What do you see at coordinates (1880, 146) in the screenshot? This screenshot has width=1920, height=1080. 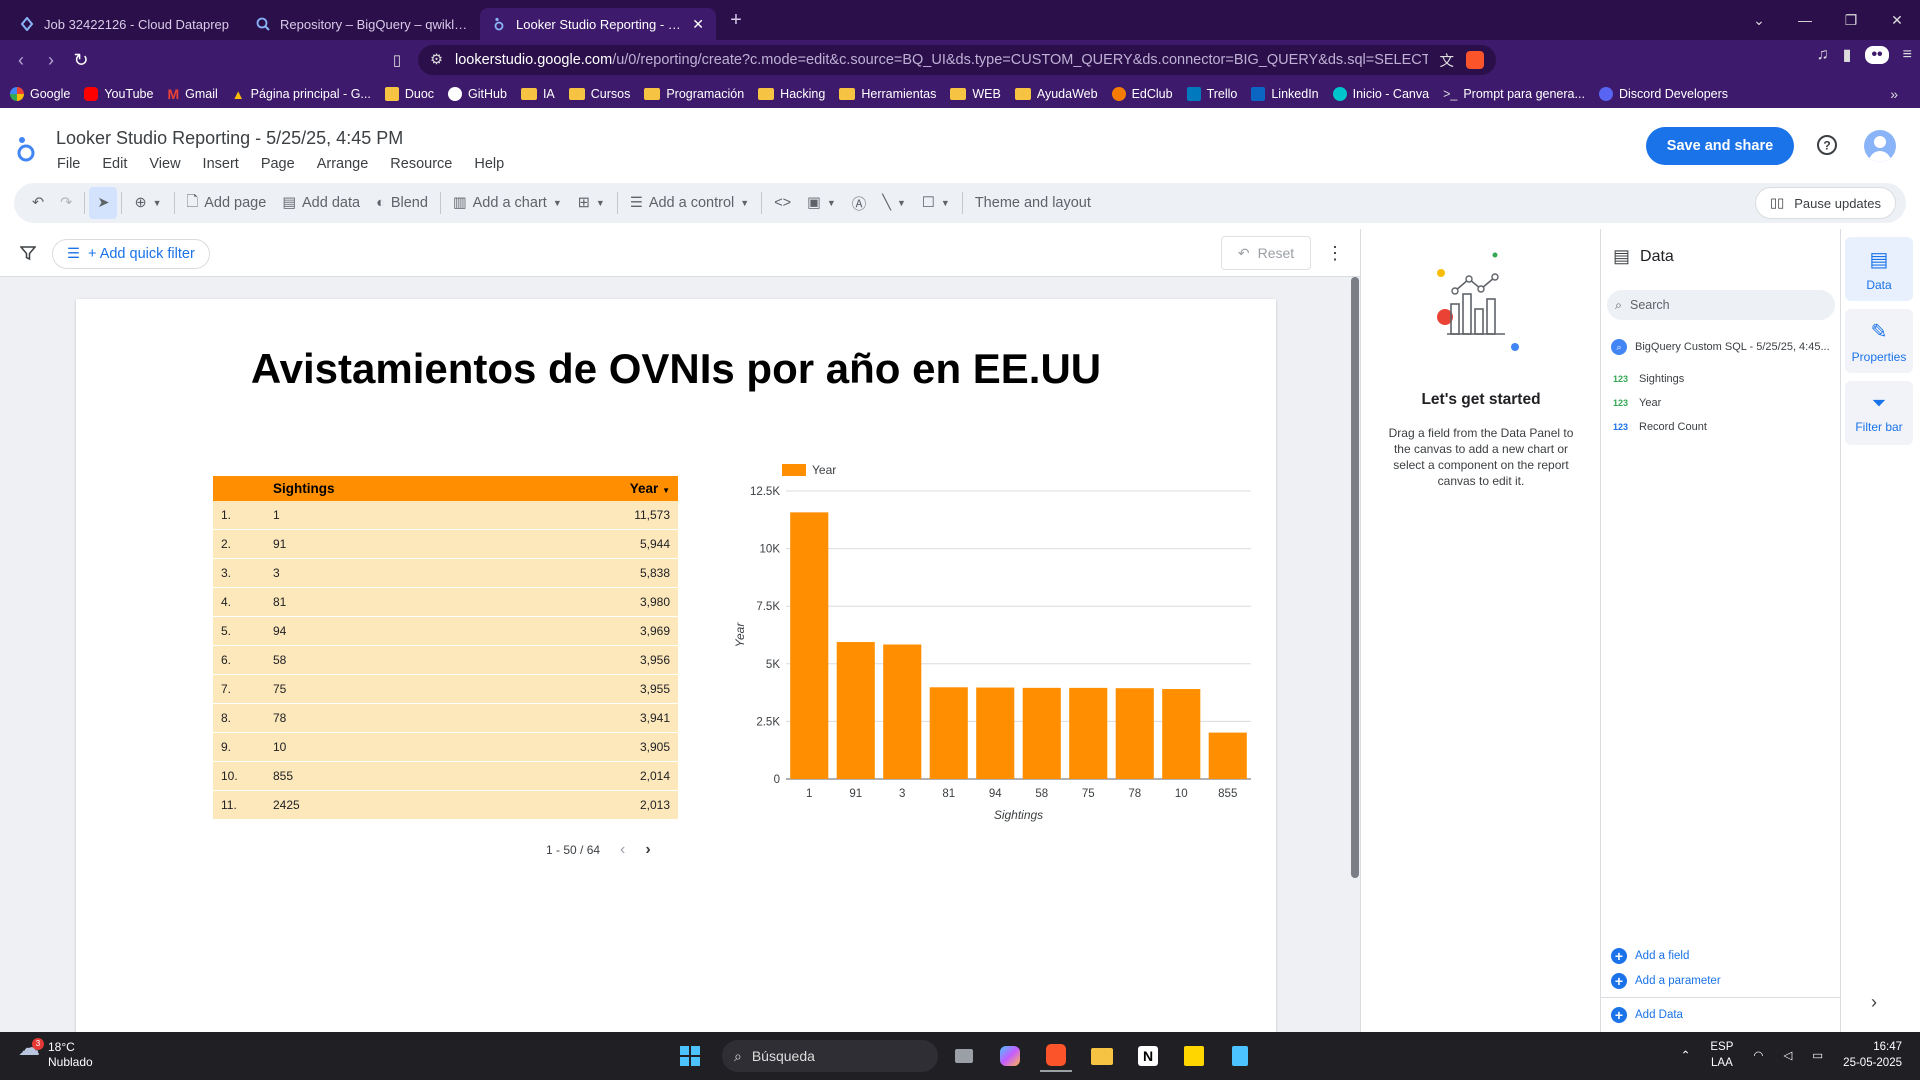 I see `account-avatar` at bounding box center [1880, 146].